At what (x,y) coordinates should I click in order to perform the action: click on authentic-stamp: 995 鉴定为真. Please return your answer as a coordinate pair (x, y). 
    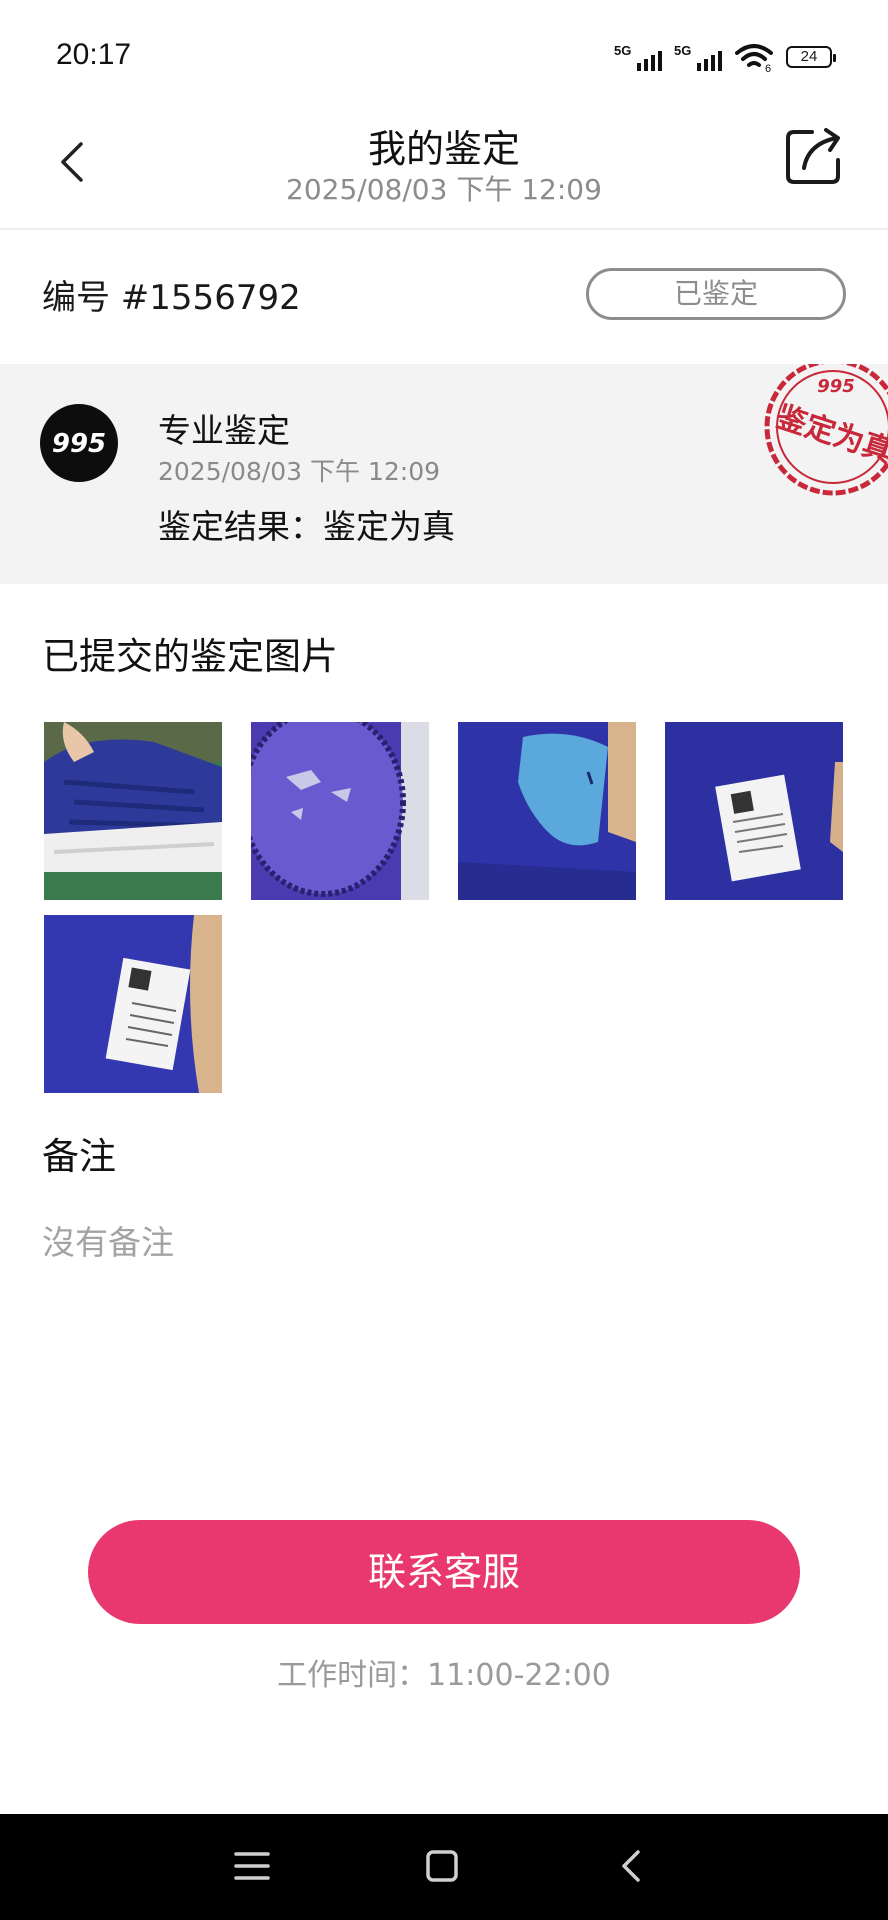
    Looking at the image, I should click on (826, 430).